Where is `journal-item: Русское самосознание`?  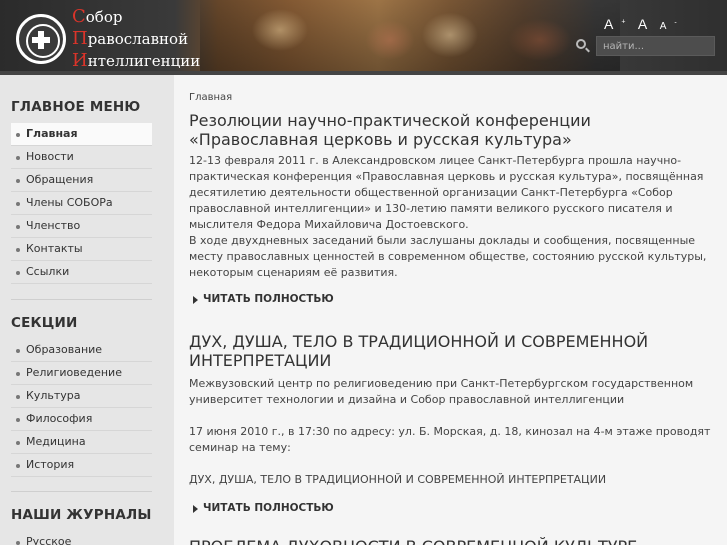 journal-item: Русское самосознание is located at coordinates (81, 538).